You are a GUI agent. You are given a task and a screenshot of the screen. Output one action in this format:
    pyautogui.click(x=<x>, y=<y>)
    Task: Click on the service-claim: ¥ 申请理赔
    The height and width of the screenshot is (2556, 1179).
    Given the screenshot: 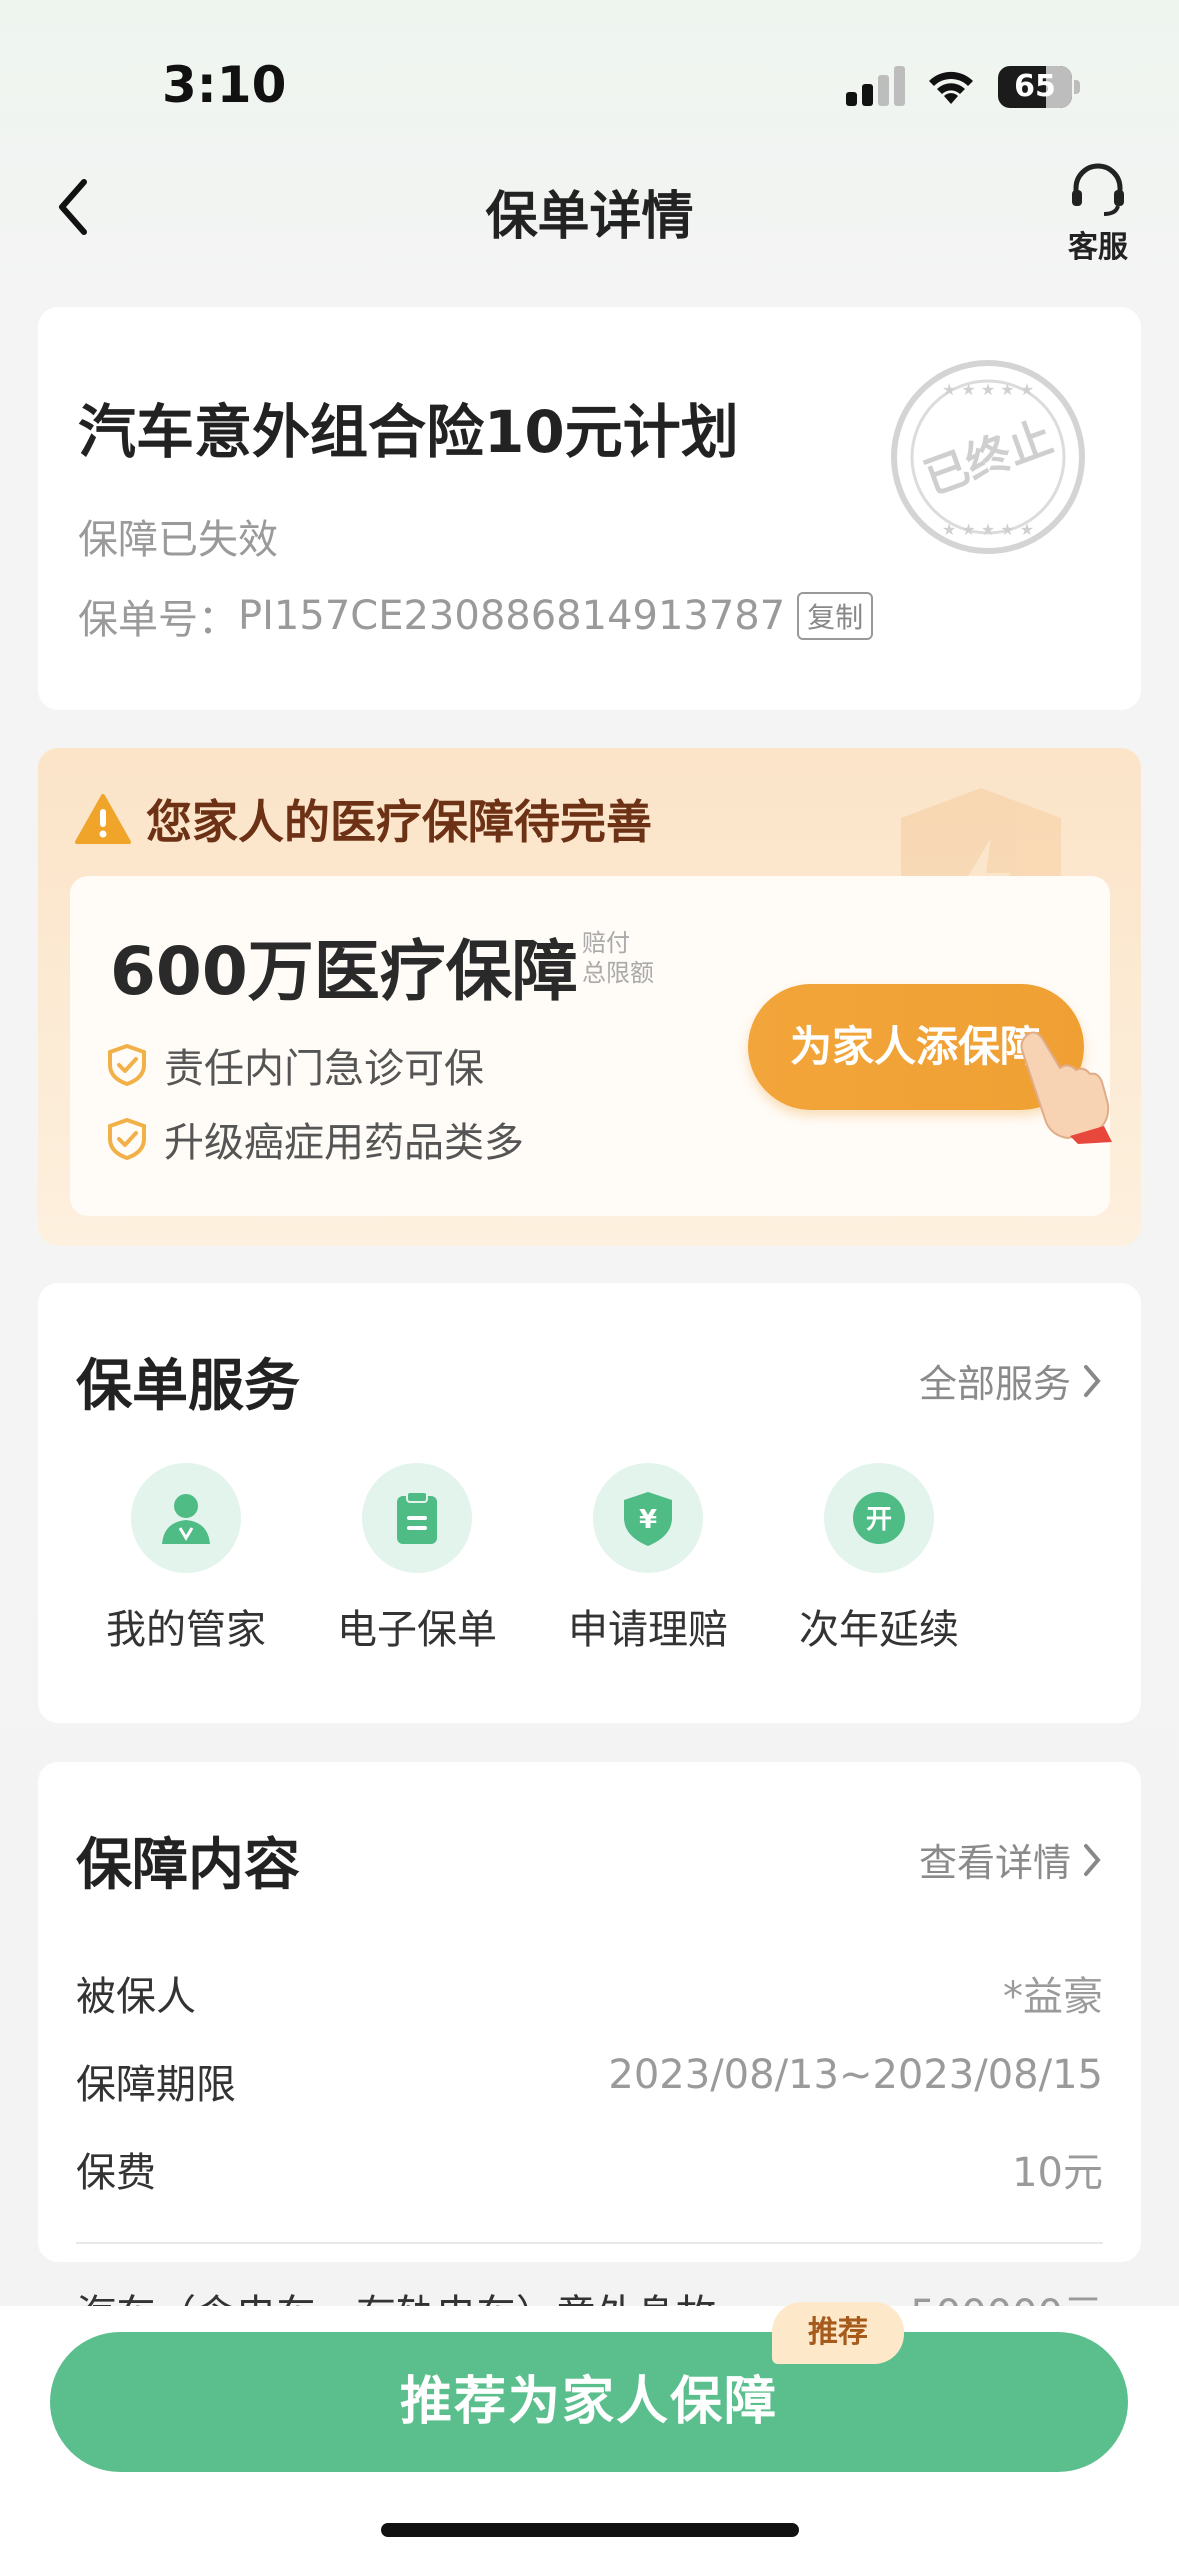 What is the action you would take?
    pyautogui.click(x=648, y=1559)
    